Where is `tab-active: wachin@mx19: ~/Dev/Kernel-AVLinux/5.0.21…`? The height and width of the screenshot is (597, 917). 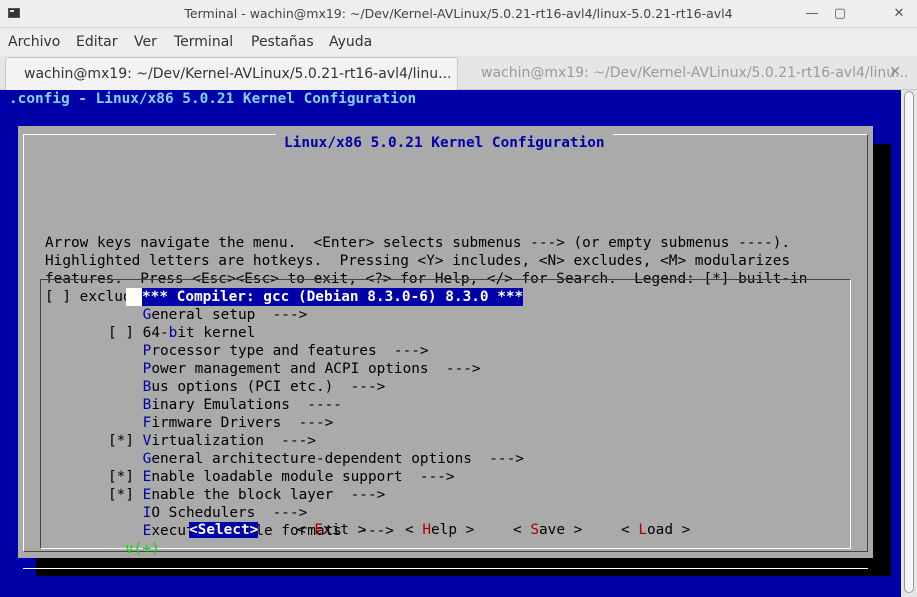 tab-active: wachin@mx19: ~/Dev/Kernel-AVLinux/5.0.21… is located at coordinates (231, 73).